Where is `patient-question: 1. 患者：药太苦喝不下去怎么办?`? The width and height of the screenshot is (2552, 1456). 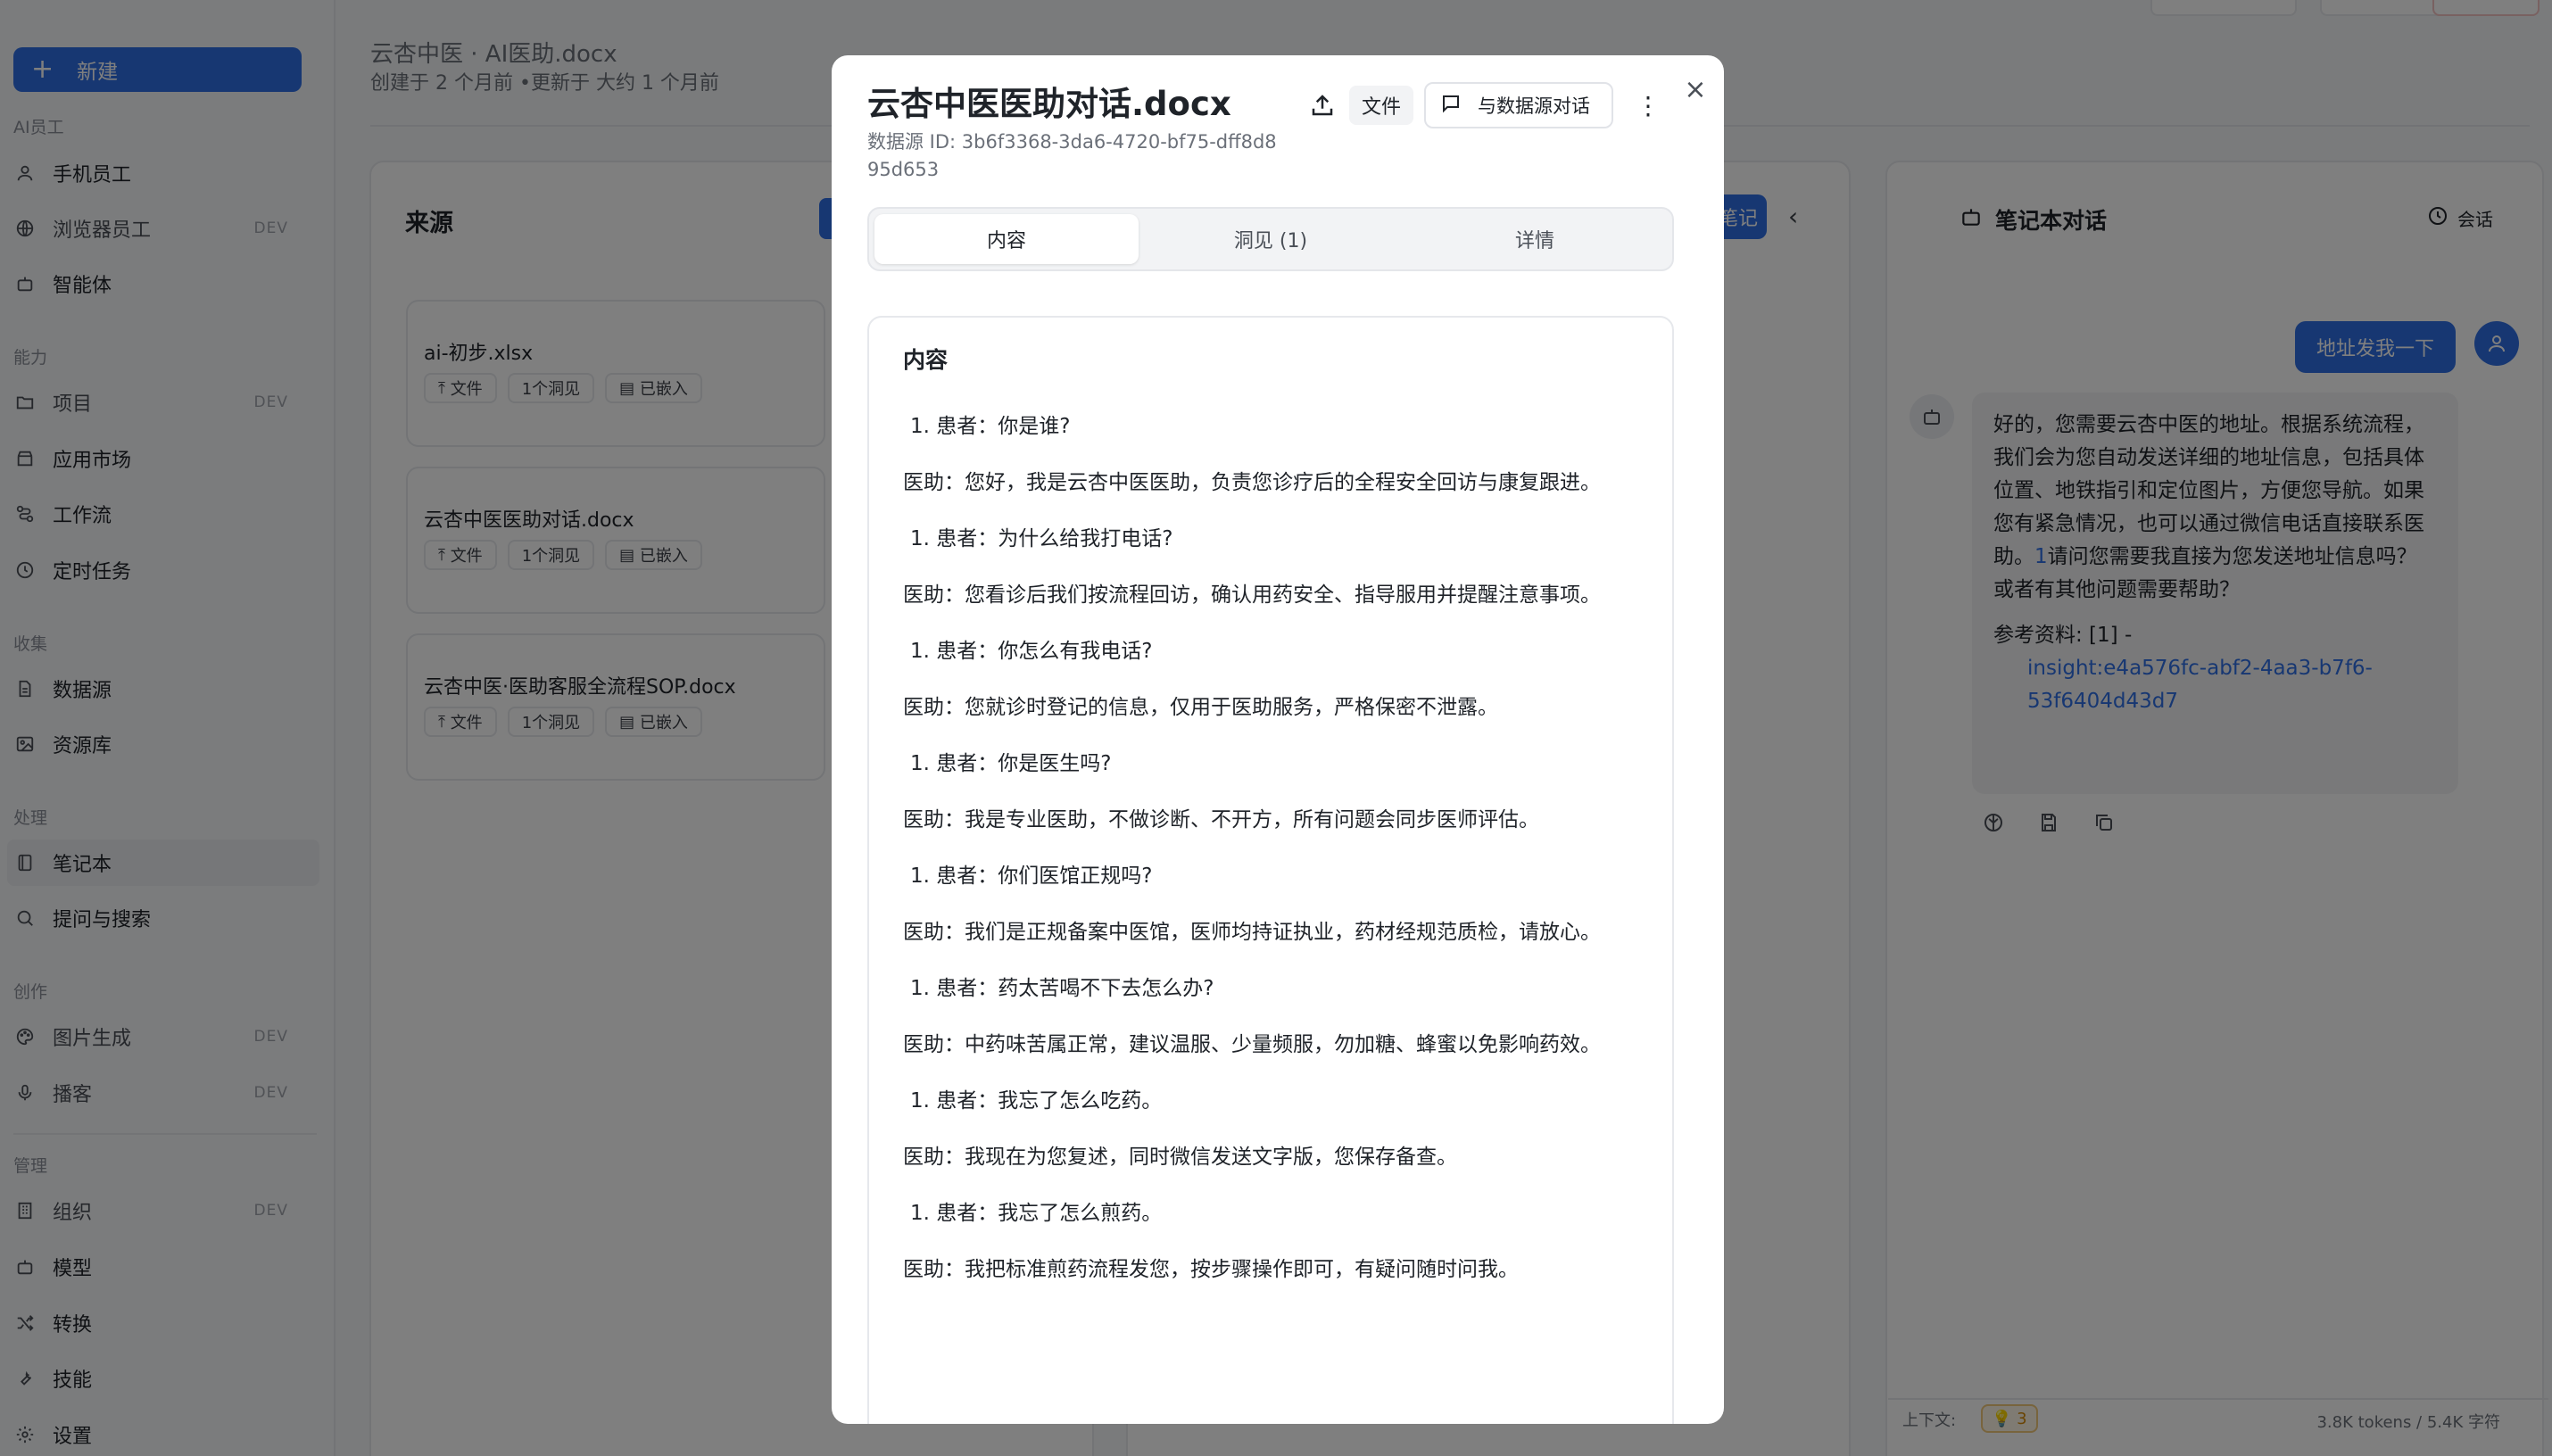 patient-question: 1. 患者：药太苦喝不下去怎么办? is located at coordinates (1062, 988).